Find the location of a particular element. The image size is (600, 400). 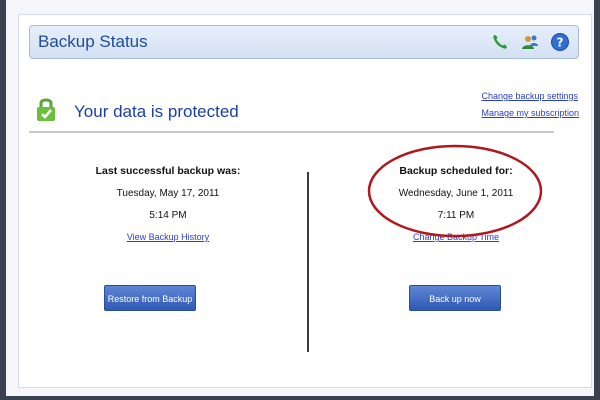

page-title: Backup Status is located at coordinates (93, 41).